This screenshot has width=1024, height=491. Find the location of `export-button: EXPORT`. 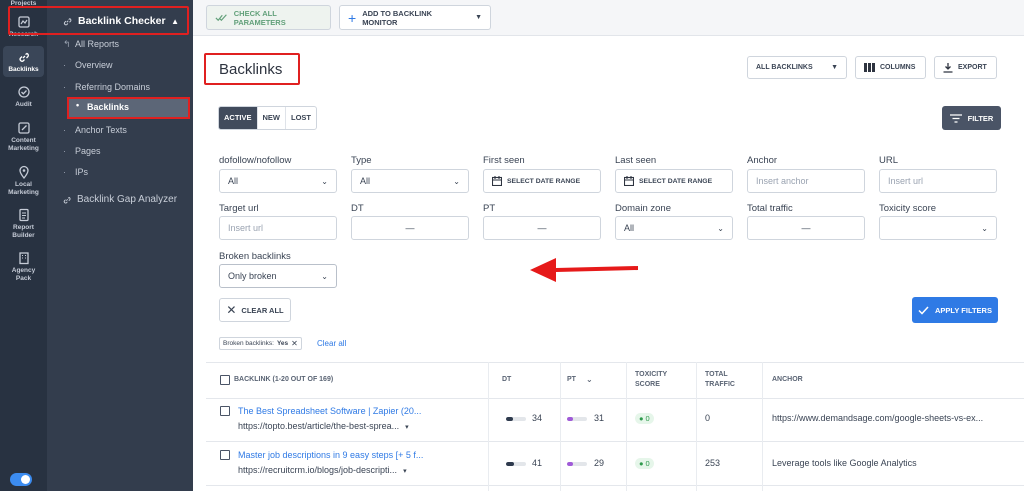

export-button: EXPORT is located at coordinates (965, 67).